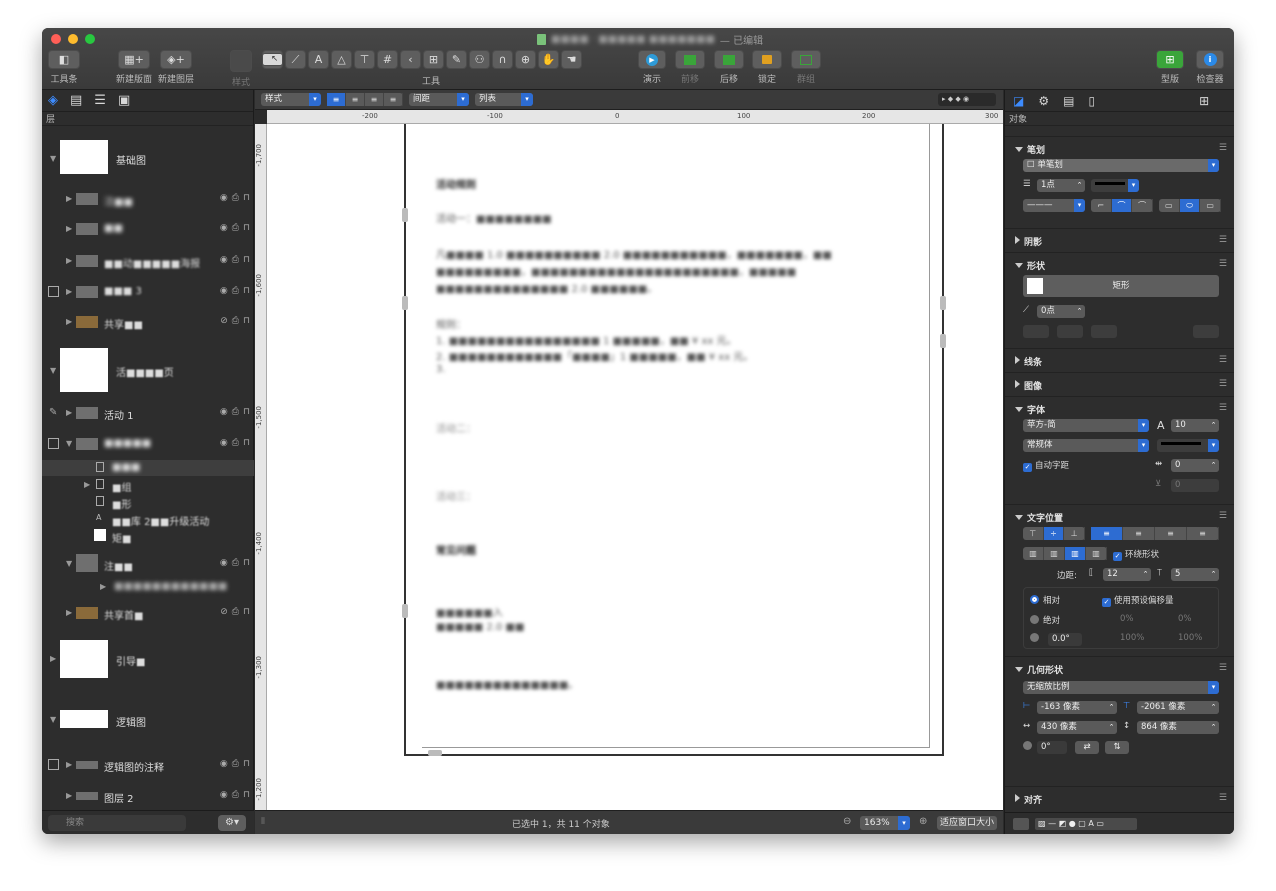 The width and height of the screenshot is (1276, 891). What do you see at coordinates (1039, 517) in the screenshot?
I see `section-title: 文字位置` at bounding box center [1039, 517].